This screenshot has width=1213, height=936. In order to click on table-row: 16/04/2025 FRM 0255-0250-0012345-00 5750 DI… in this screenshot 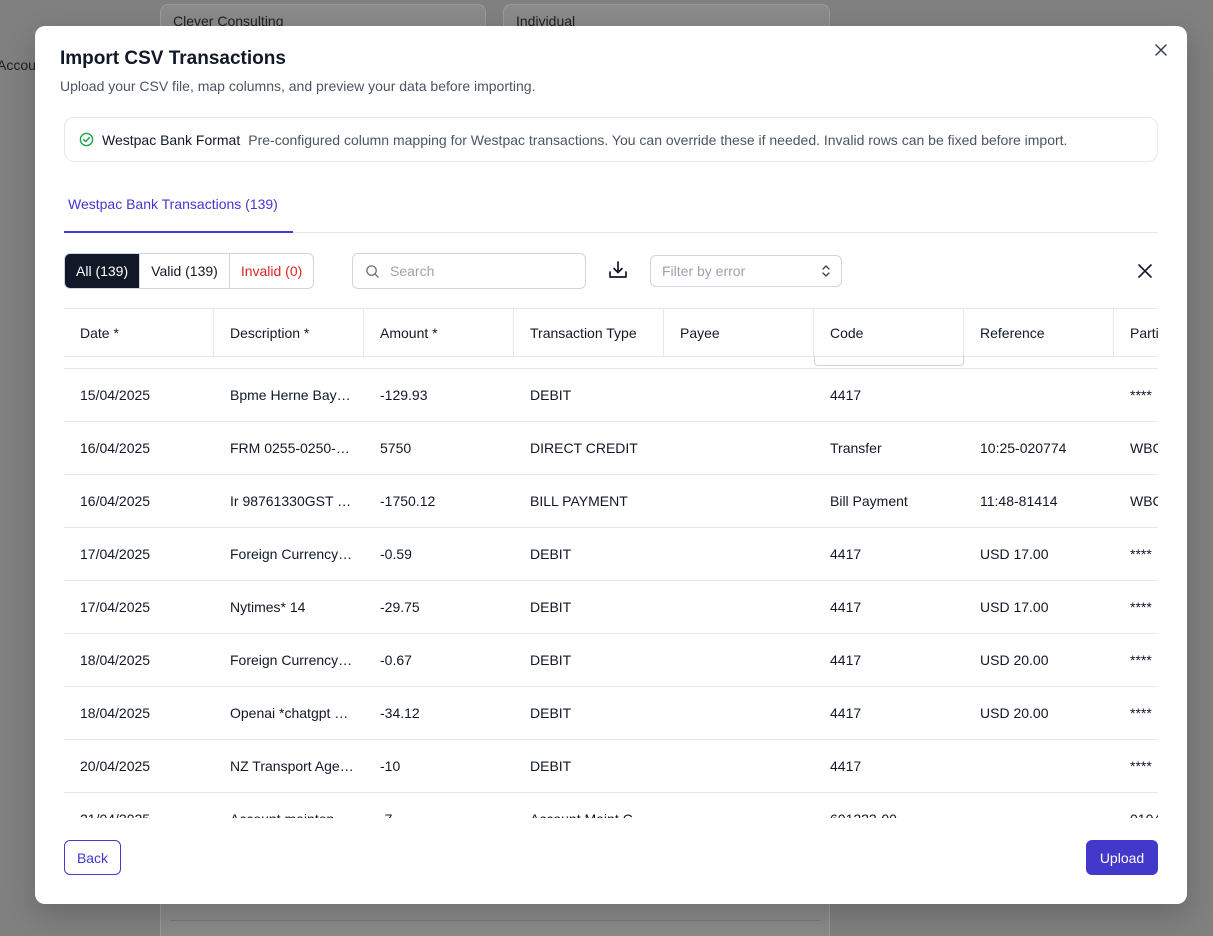, I will do `click(611, 447)`.